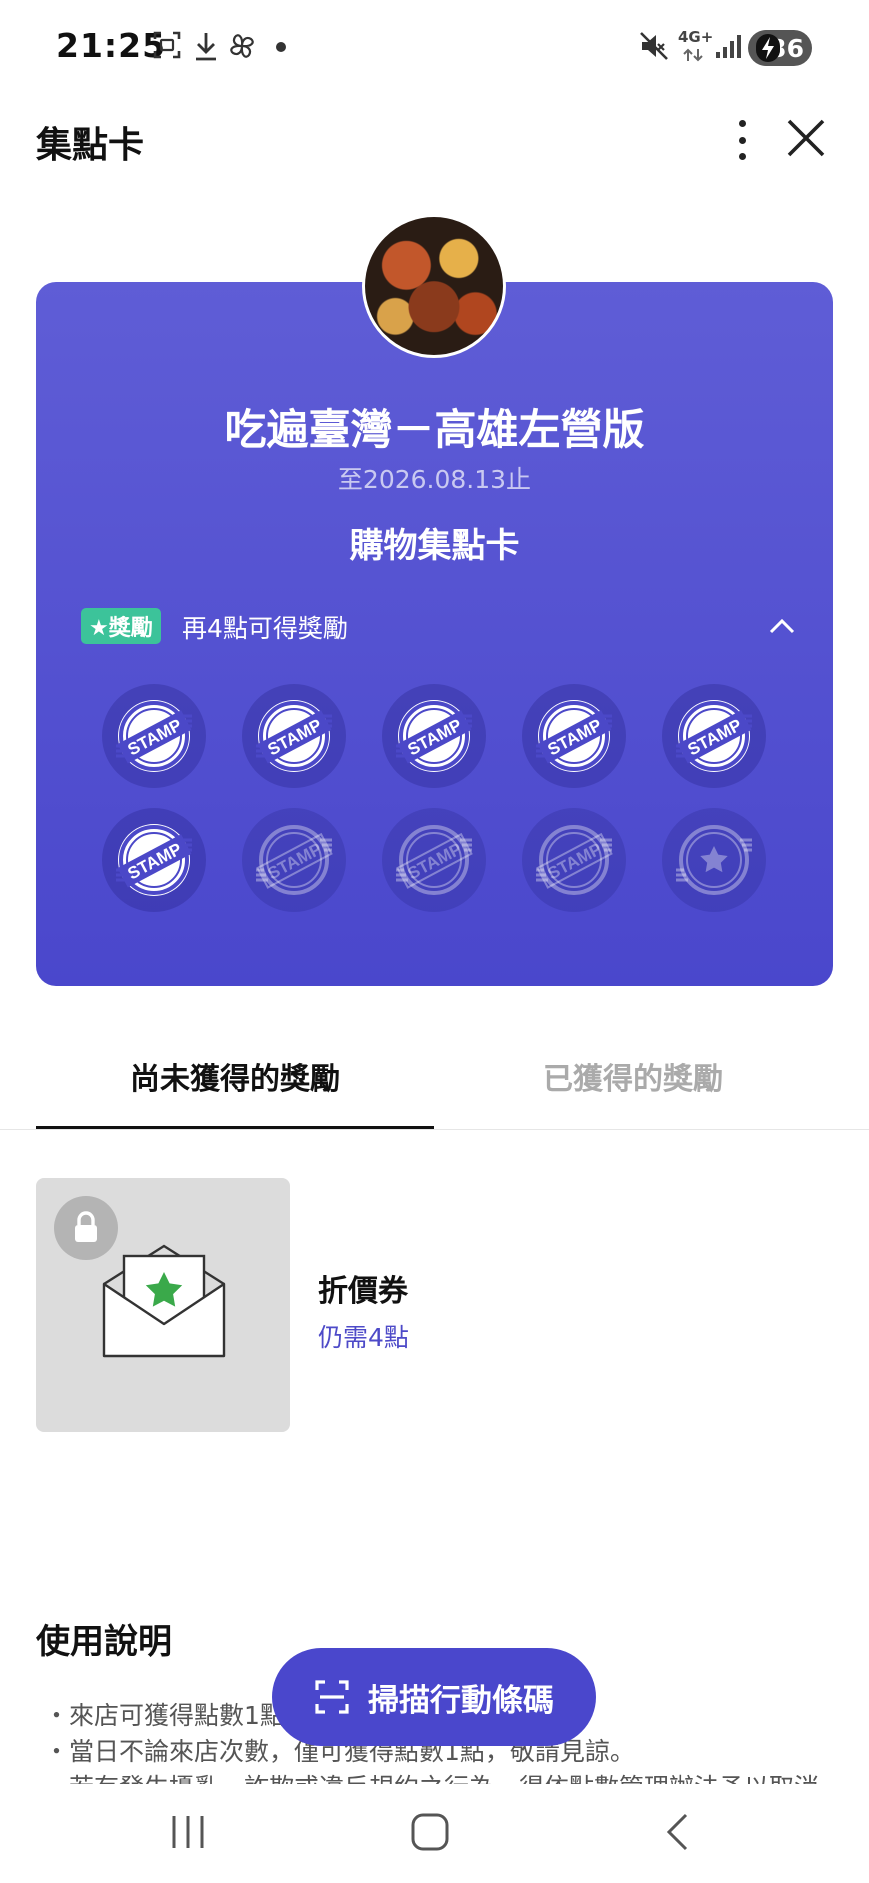  What do you see at coordinates (714, 860) in the screenshot?
I see `stamp-reward-slot` at bounding box center [714, 860].